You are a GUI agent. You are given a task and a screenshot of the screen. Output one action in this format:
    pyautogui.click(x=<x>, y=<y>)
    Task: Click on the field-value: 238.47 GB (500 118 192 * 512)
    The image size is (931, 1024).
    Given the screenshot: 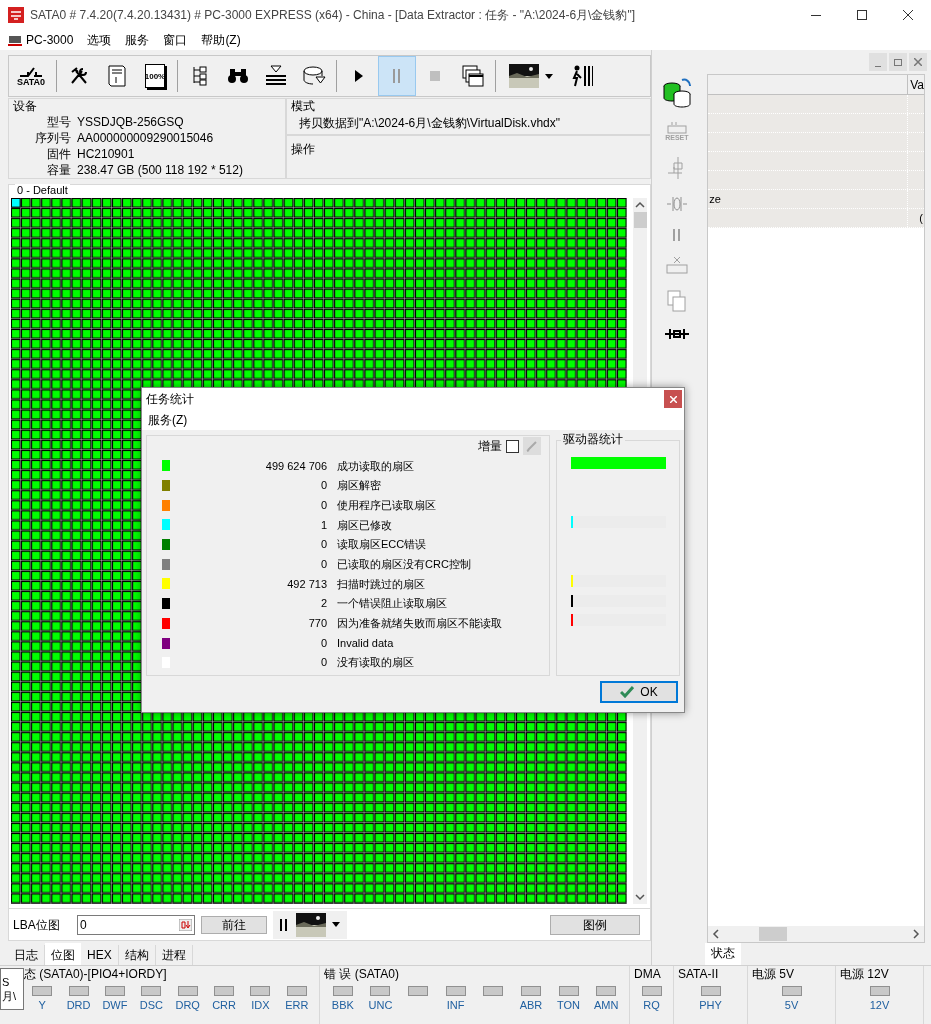 What is the action you would take?
    pyautogui.click(x=160, y=170)
    